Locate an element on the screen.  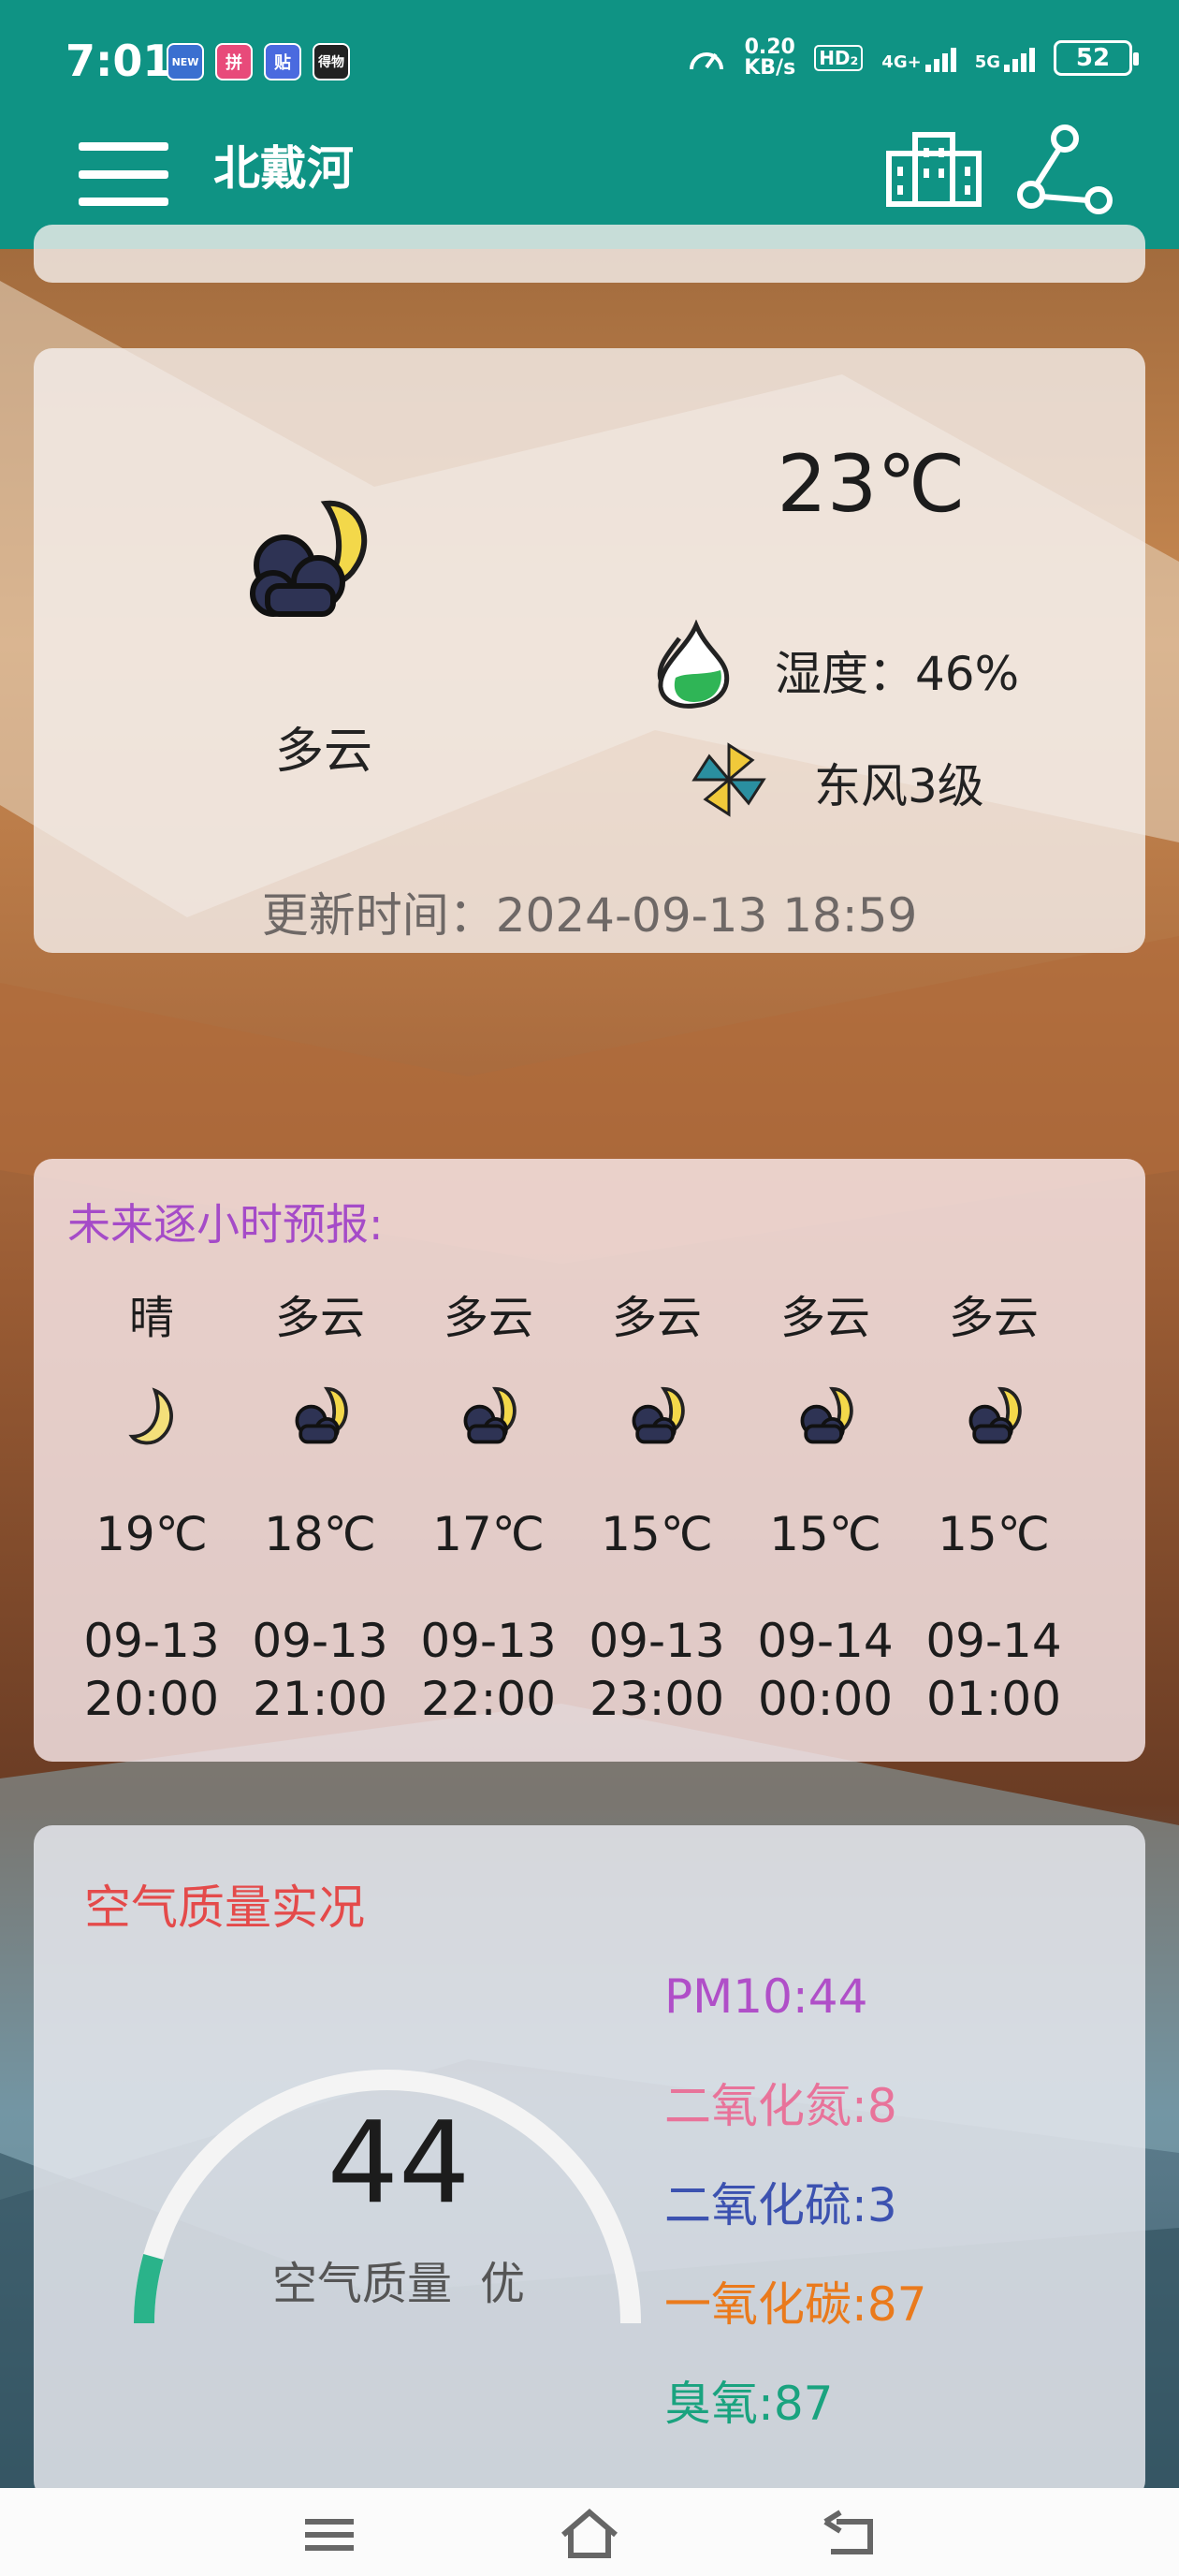
aqi-label: 空气质量优 is located at coordinates (398, 2279).